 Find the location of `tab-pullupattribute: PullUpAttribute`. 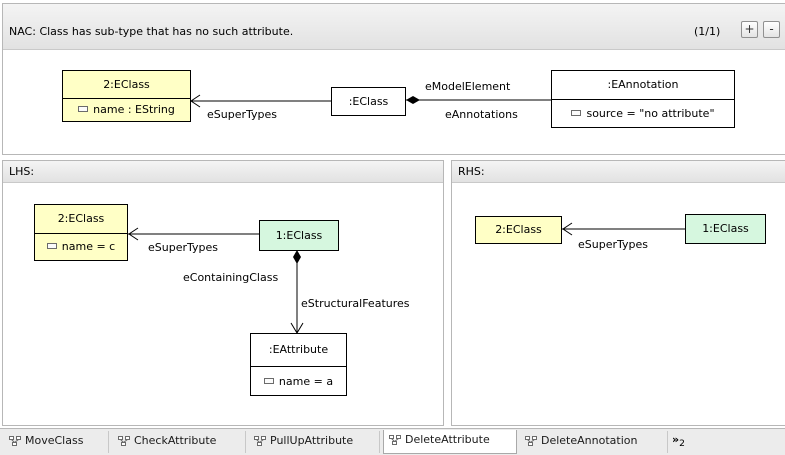

tab-pullupattribute: PullUpAttribute is located at coordinates (314, 442).